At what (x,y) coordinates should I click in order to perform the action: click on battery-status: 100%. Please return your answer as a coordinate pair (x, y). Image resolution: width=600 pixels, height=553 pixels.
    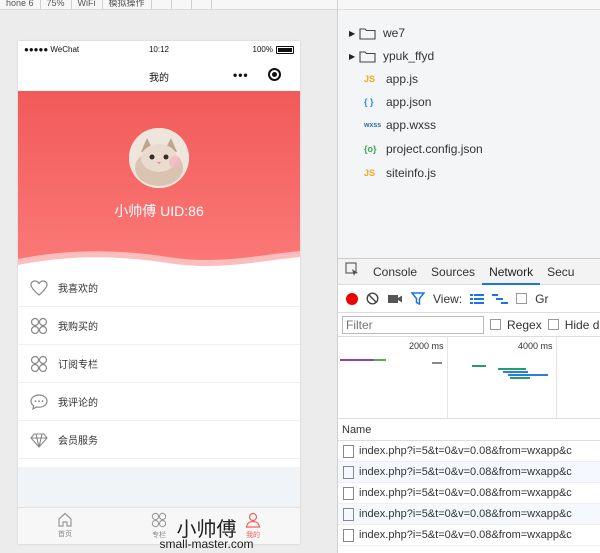
    Looking at the image, I should click on (273, 49).